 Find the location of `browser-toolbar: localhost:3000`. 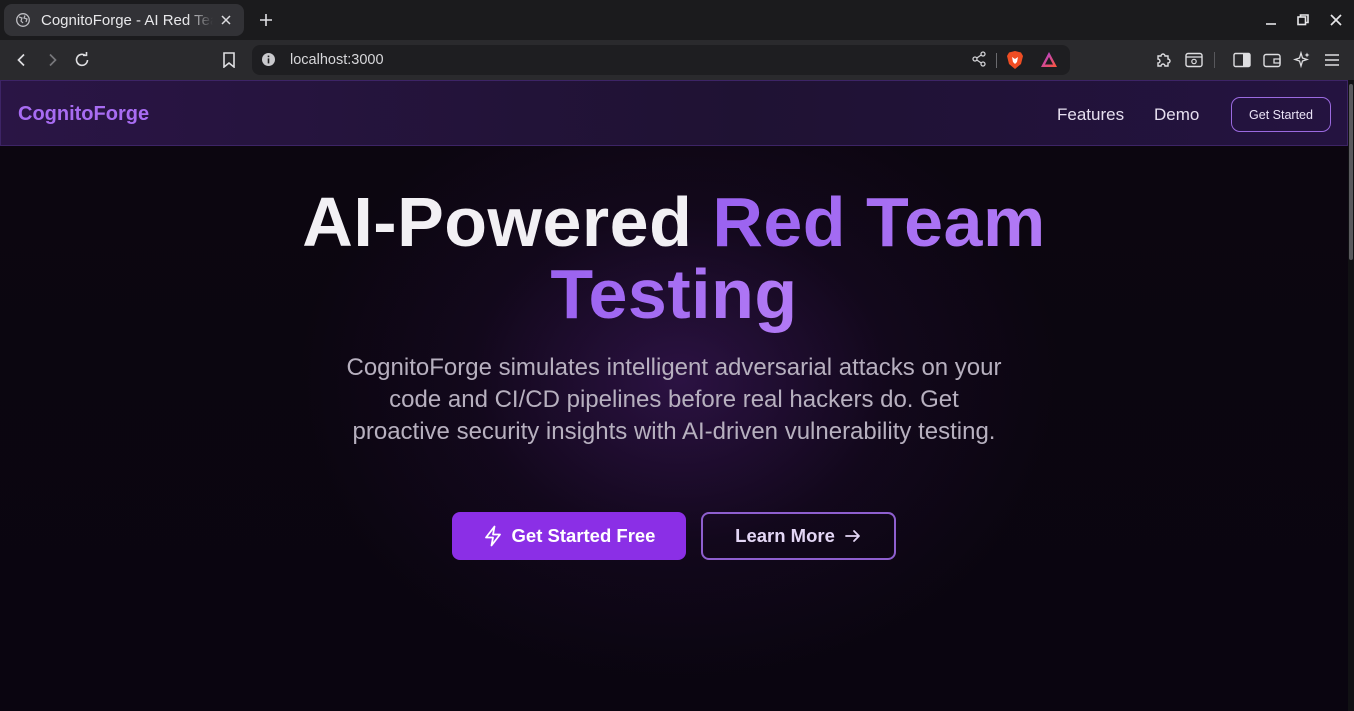

browser-toolbar: localhost:3000 is located at coordinates (677, 60).